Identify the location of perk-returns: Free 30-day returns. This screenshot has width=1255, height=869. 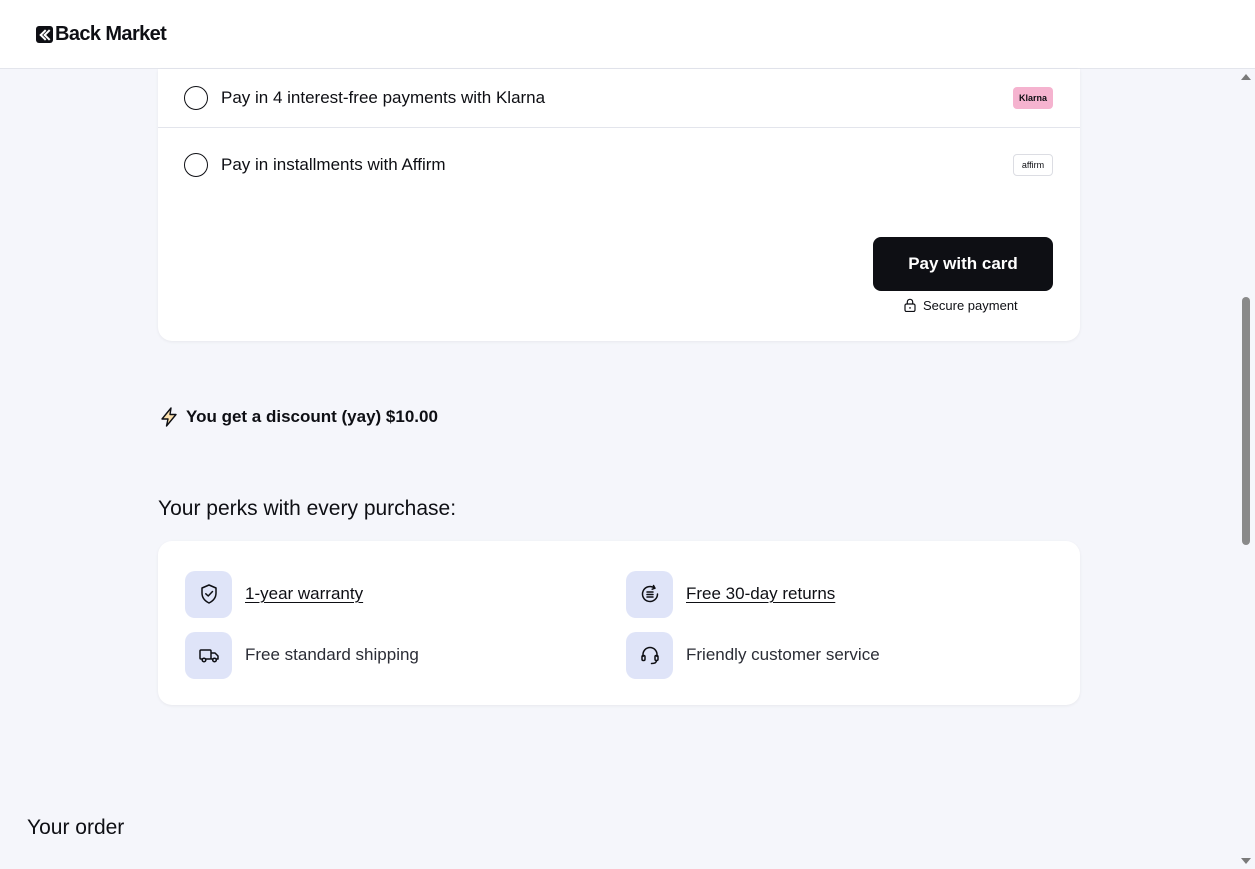
(730, 594).